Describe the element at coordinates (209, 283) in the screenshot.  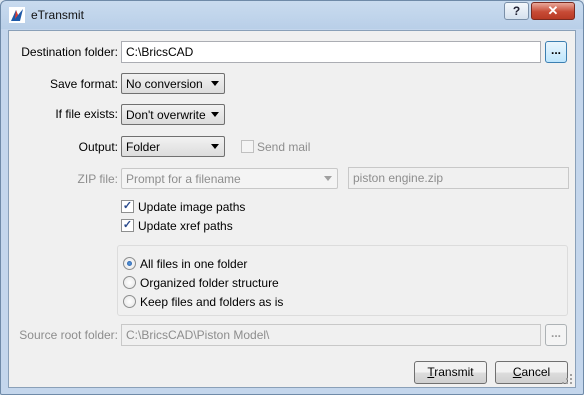
I see `radio-organized-folder-structure-label: Organized folder structure` at that location.